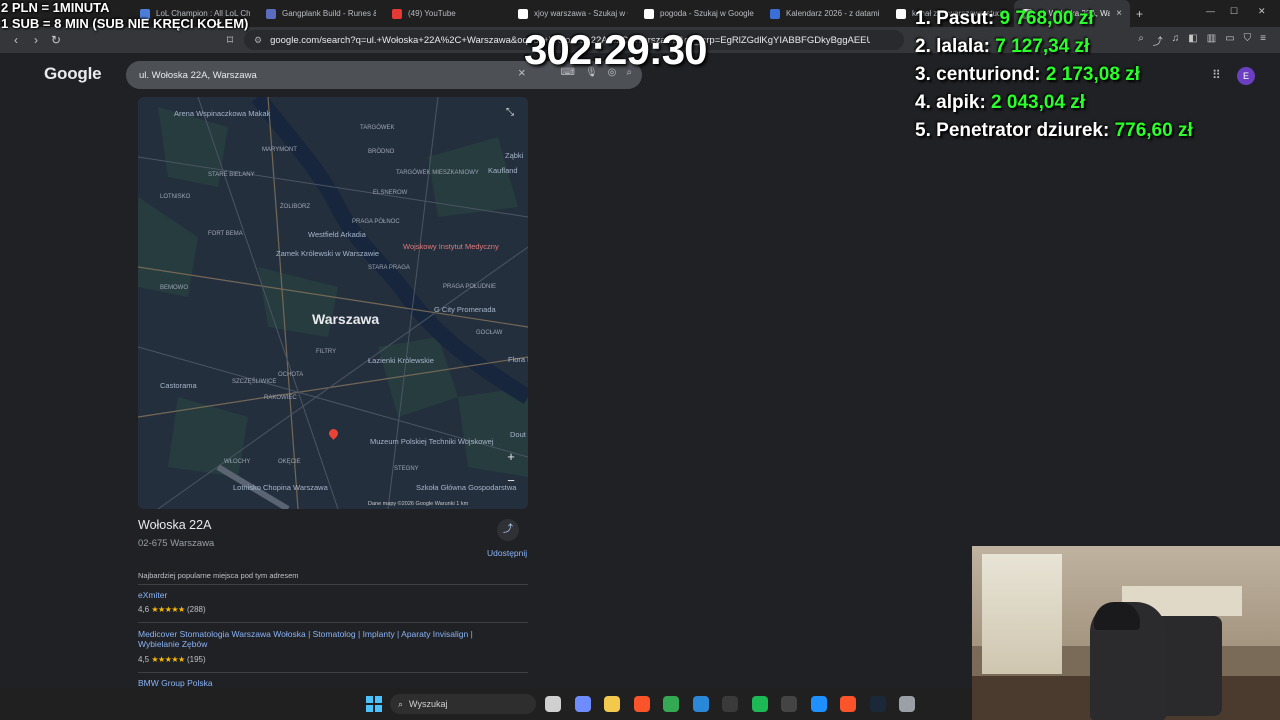  I want to click on site-info-icon: ⚙, so click(258, 40).